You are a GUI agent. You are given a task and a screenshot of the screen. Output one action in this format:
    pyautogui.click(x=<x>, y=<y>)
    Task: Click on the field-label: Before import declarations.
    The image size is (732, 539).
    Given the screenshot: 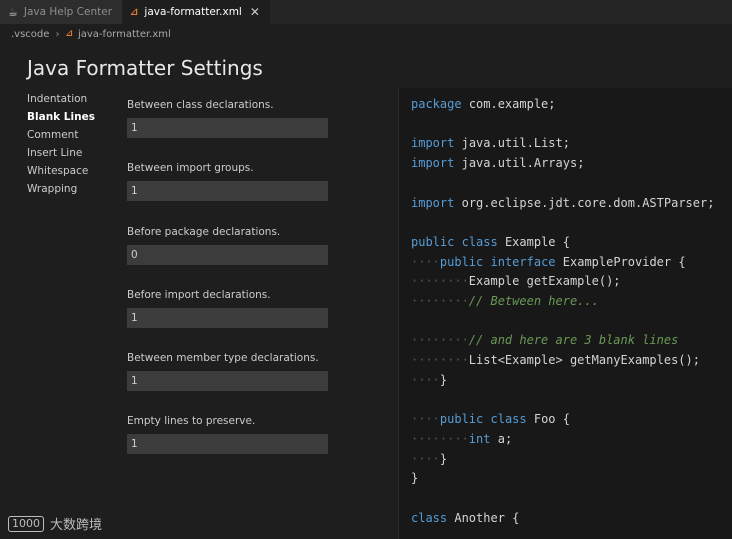 What is the action you would take?
    pyautogui.click(x=199, y=294)
    